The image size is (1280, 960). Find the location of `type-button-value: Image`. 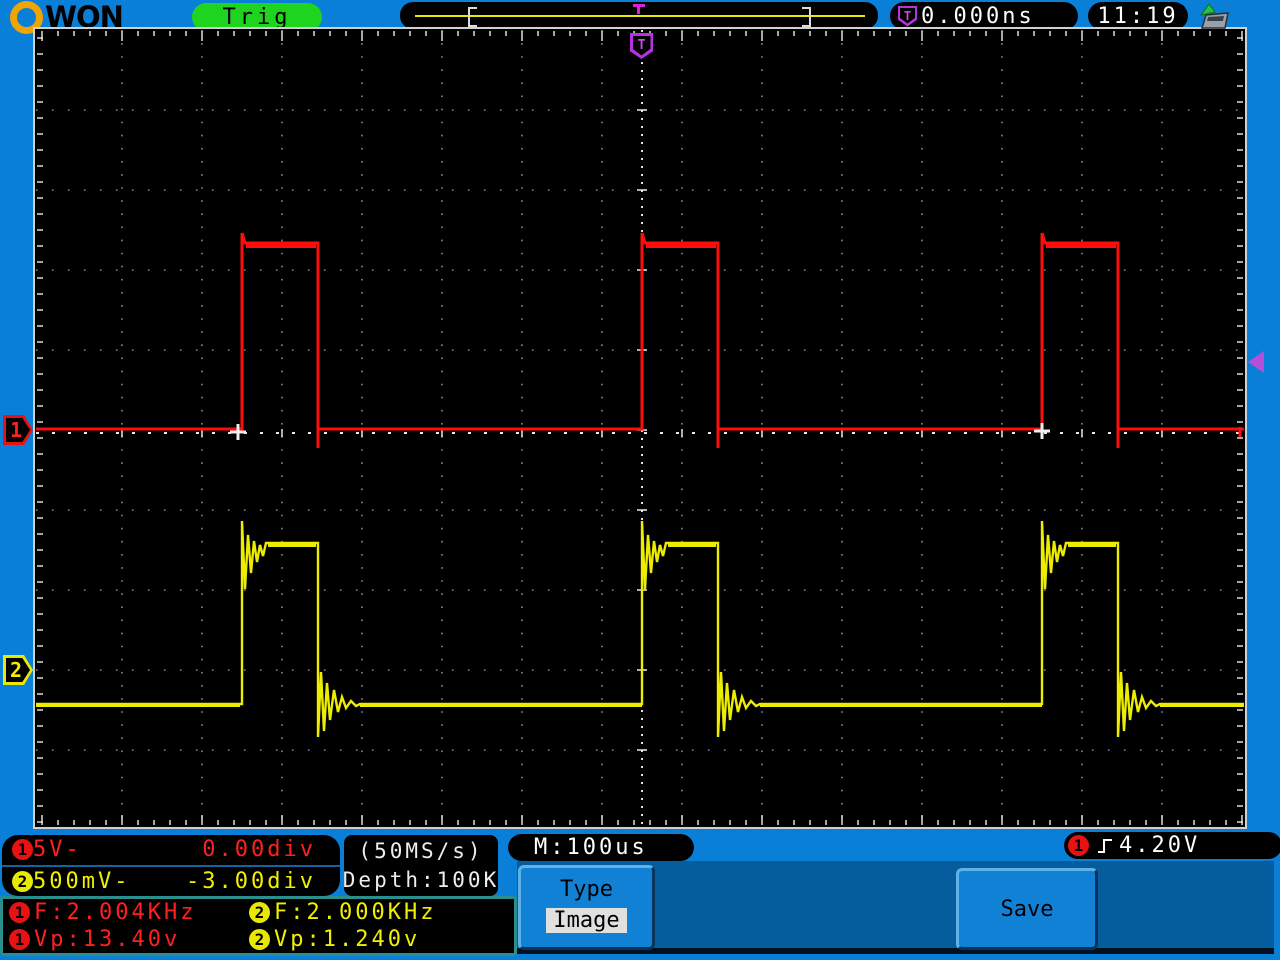

type-button-value: Image is located at coordinates (586, 920).